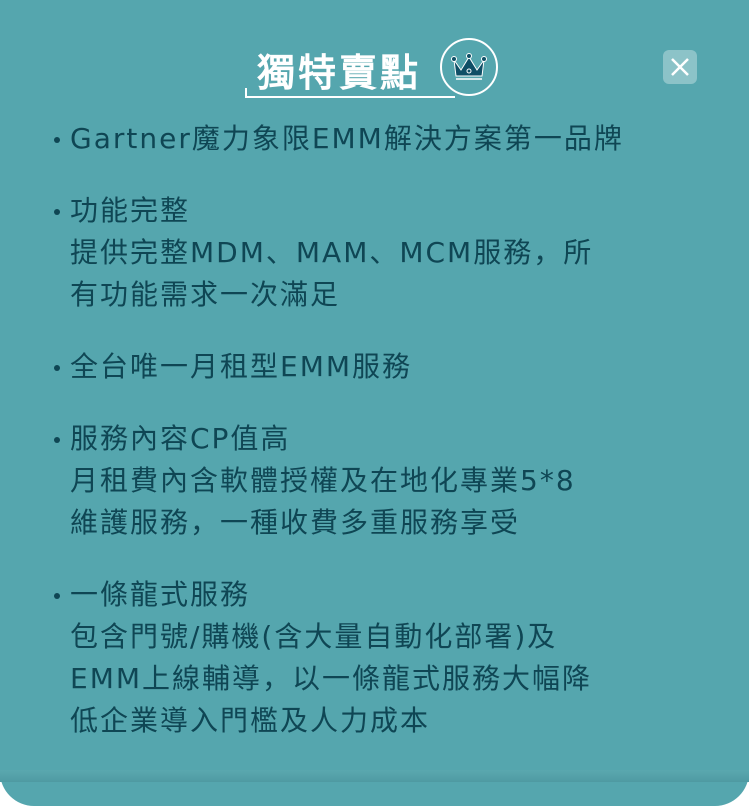 The width and height of the screenshot is (749, 808). What do you see at coordinates (295, 522) in the screenshot?
I see `item-description-line: 維護服務，一種收費多重服務享受` at bounding box center [295, 522].